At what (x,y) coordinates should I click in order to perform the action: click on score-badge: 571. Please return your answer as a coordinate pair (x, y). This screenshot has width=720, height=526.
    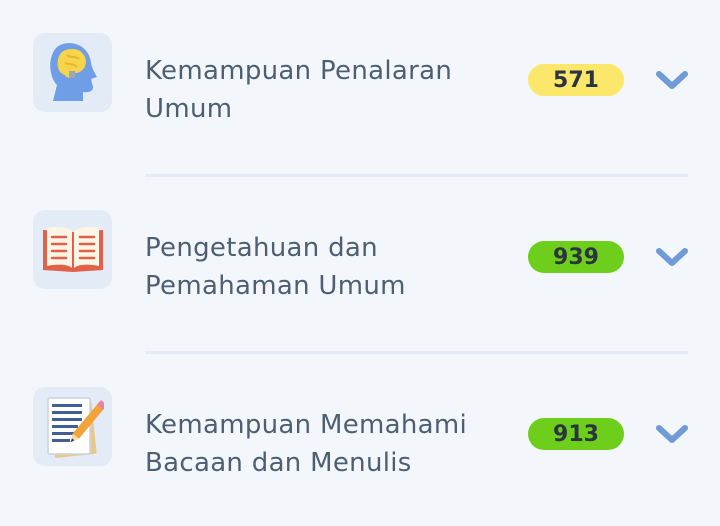
    Looking at the image, I should click on (576, 80).